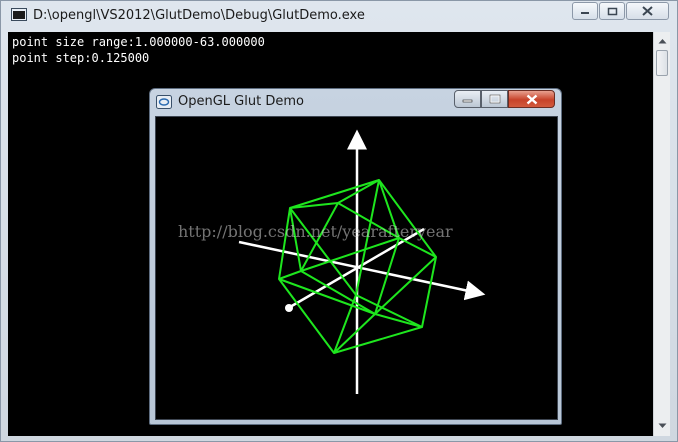 This screenshot has height=442, width=678. I want to click on window-app-icon, so click(164, 102).